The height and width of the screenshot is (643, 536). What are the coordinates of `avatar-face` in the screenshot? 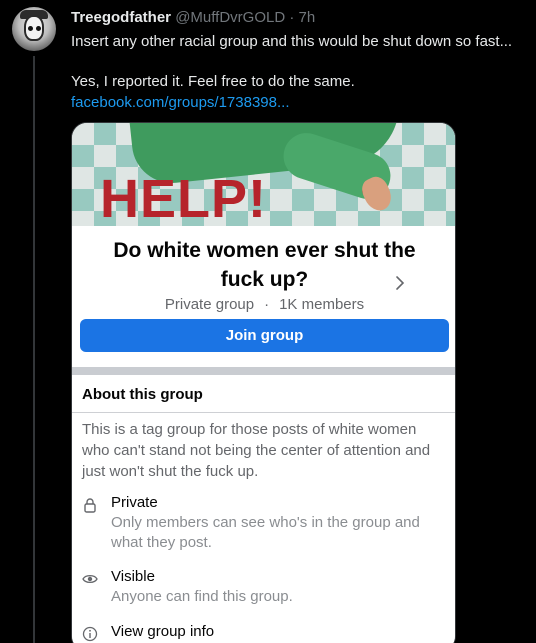 It's located at (34, 28).